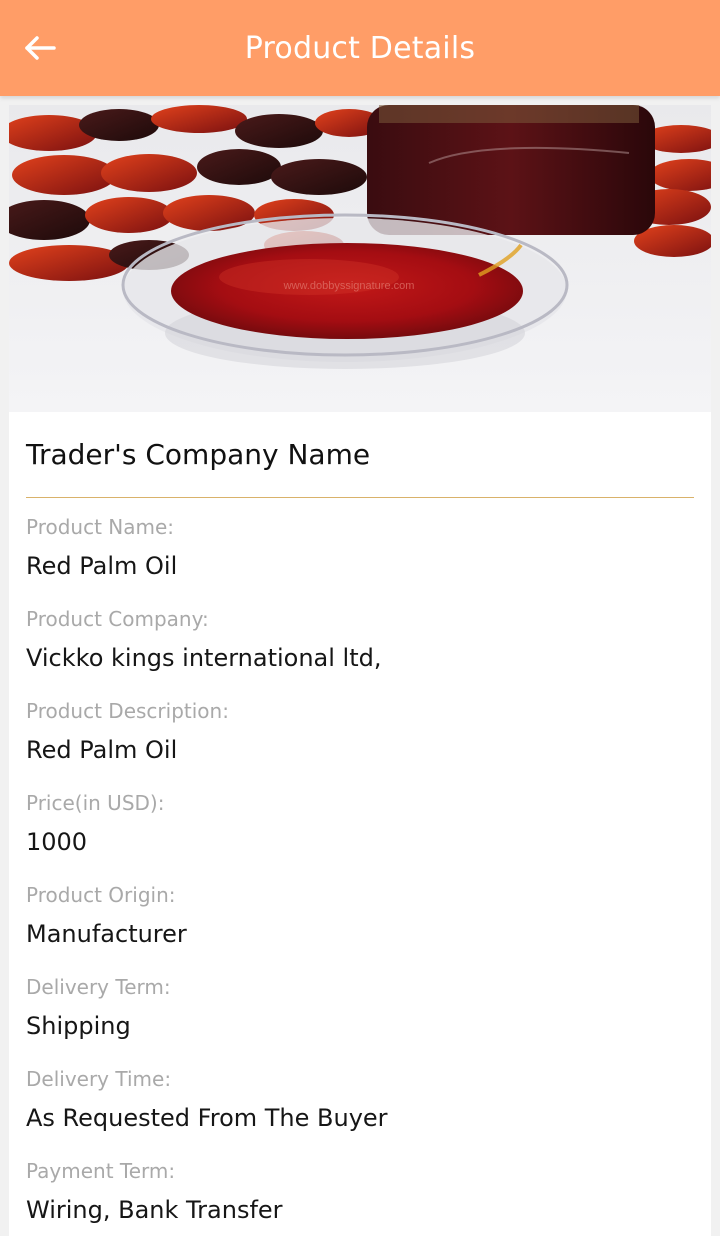 Image resolution: width=720 pixels, height=1236 pixels. What do you see at coordinates (95, 803) in the screenshot?
I see `price-label: Price(in USD):` at bounding box center [95, 803].